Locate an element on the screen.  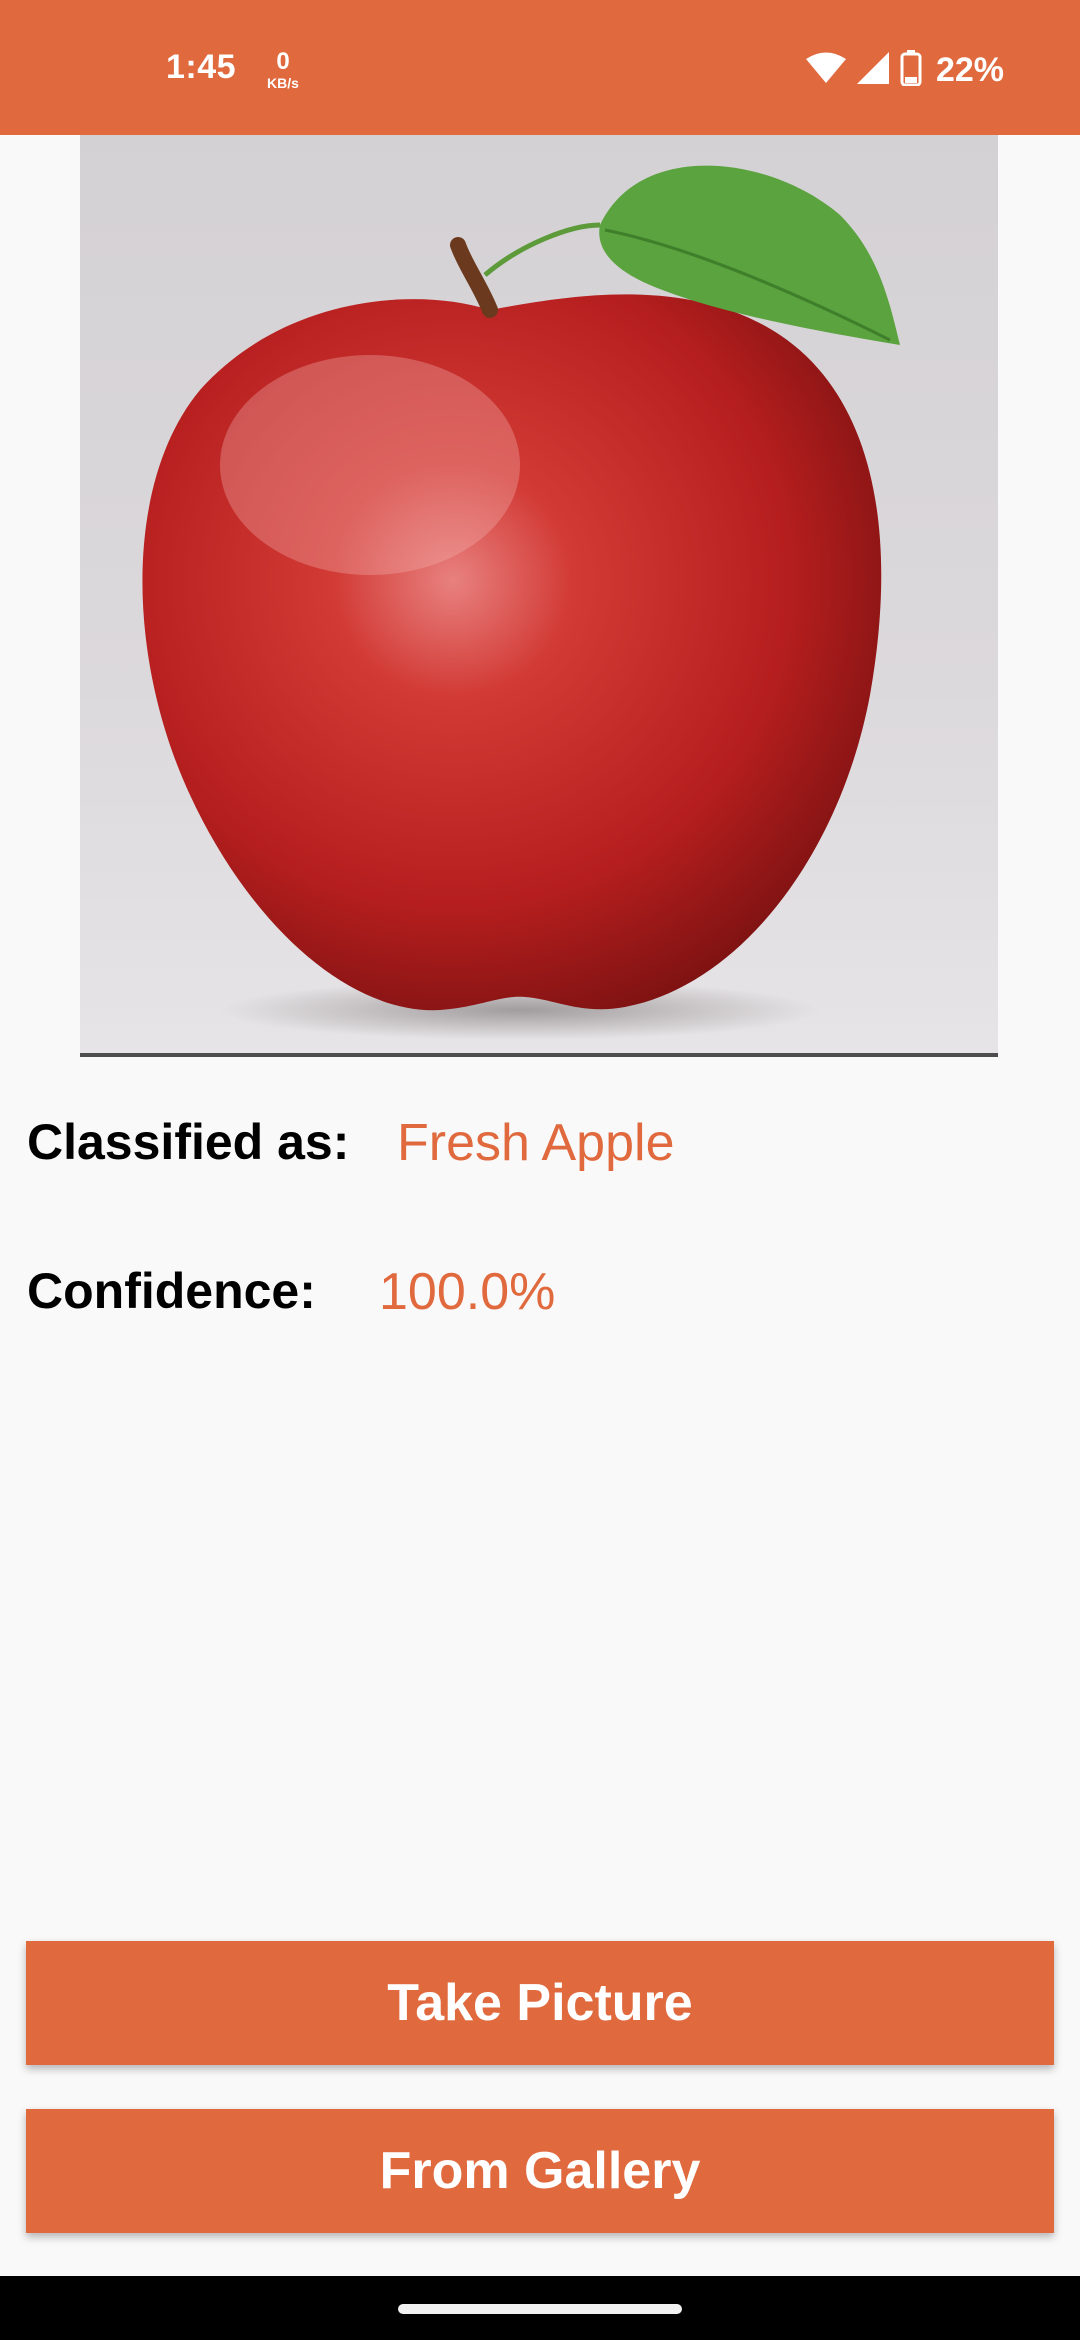
status-bar: 1:45 0 KB/s 22% is located at coordinates (540, 67).